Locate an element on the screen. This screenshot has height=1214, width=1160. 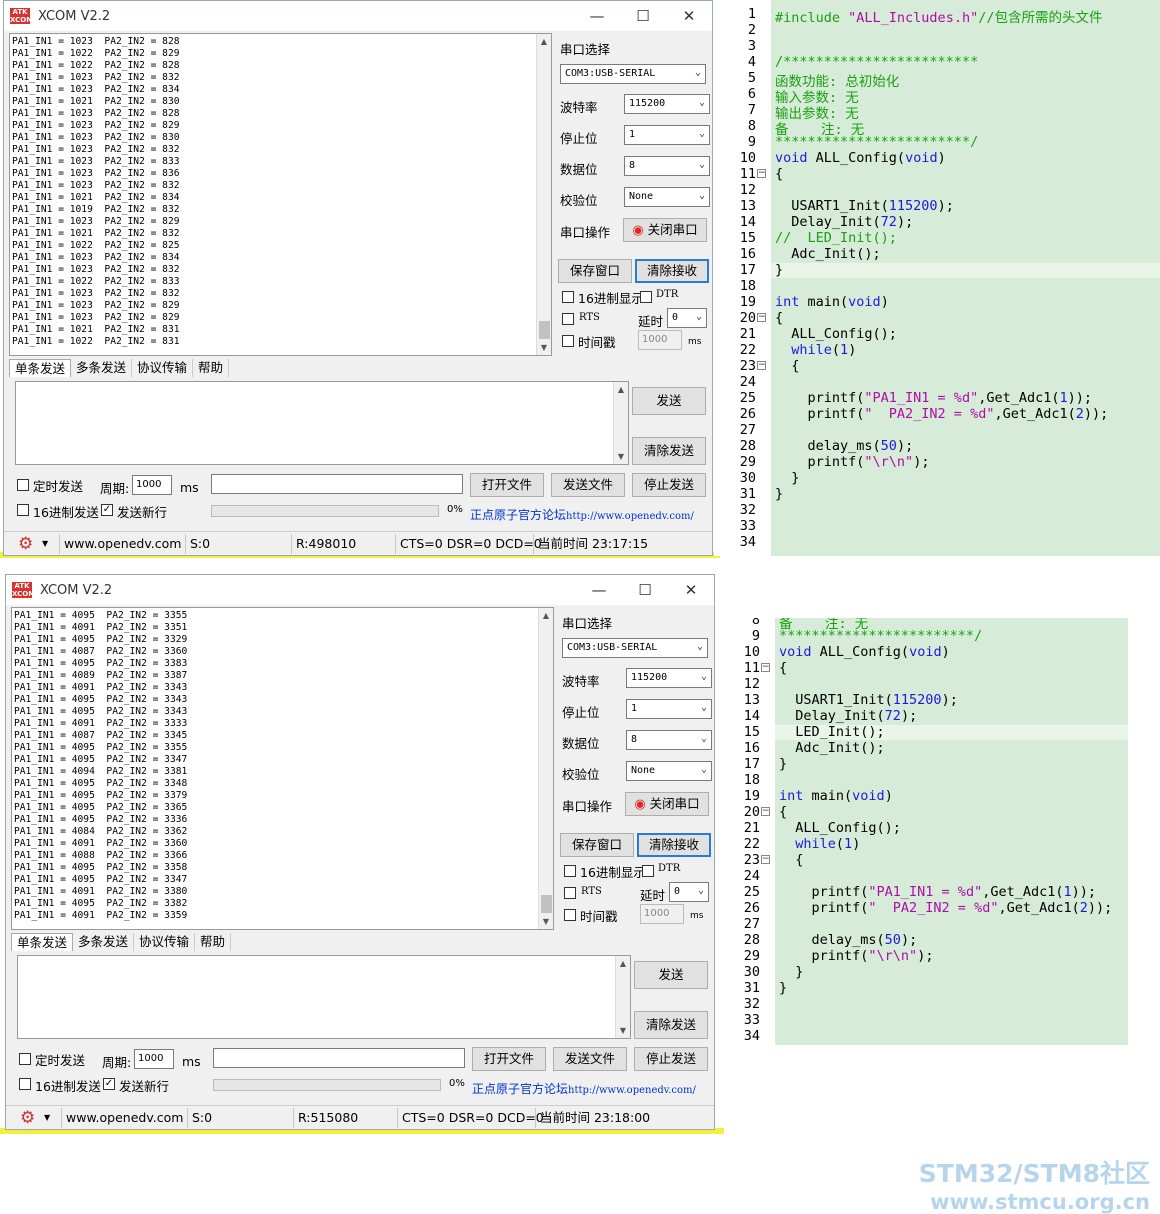
code-token: ) is located at coordinates (888, 796).